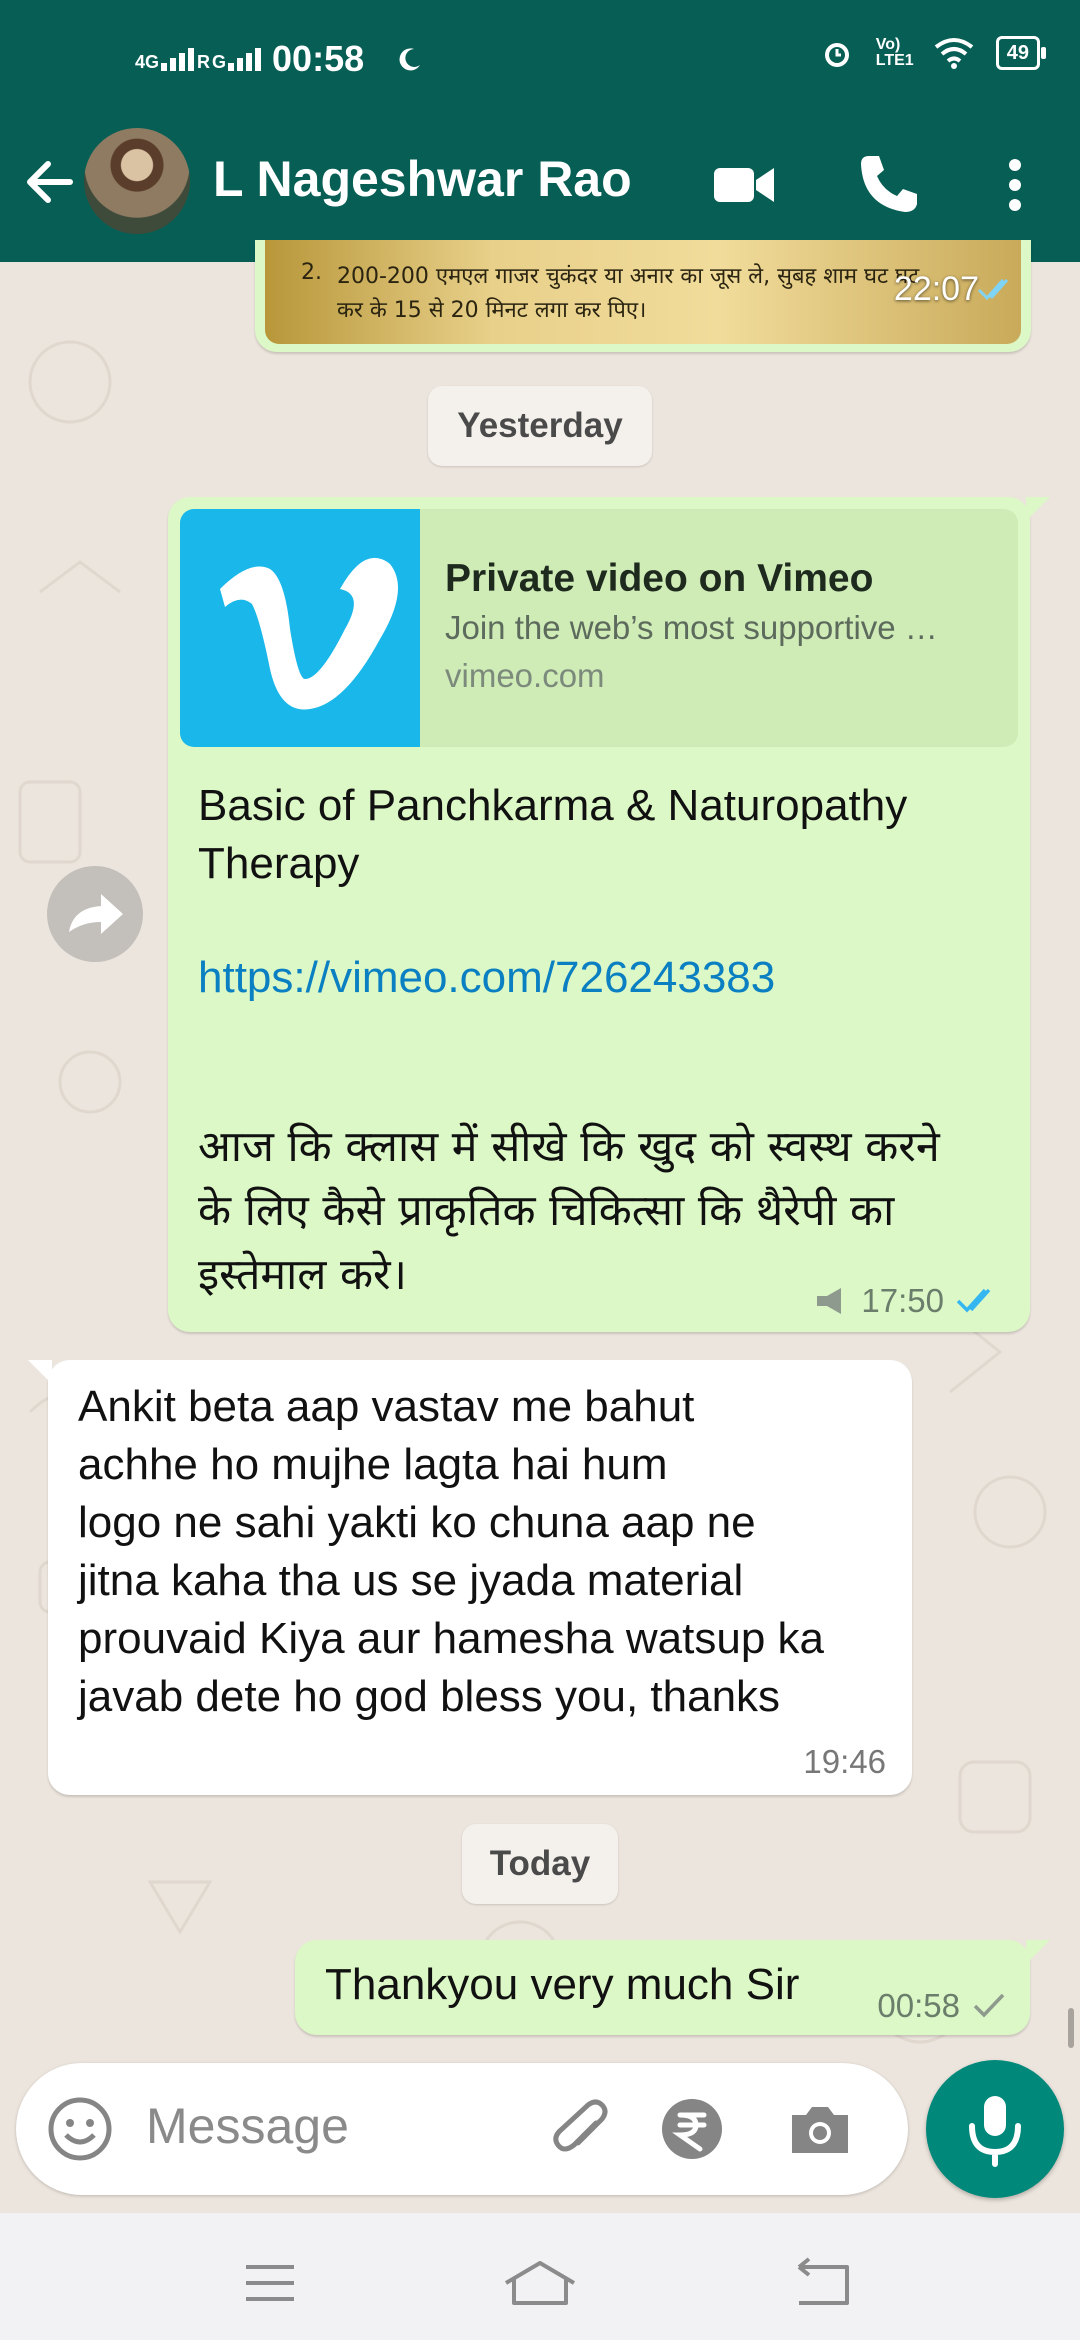 Image resolution: width=1080 pixels, height=2340 pixels. I want to click on broadcast-icon, so click(829, 1301).